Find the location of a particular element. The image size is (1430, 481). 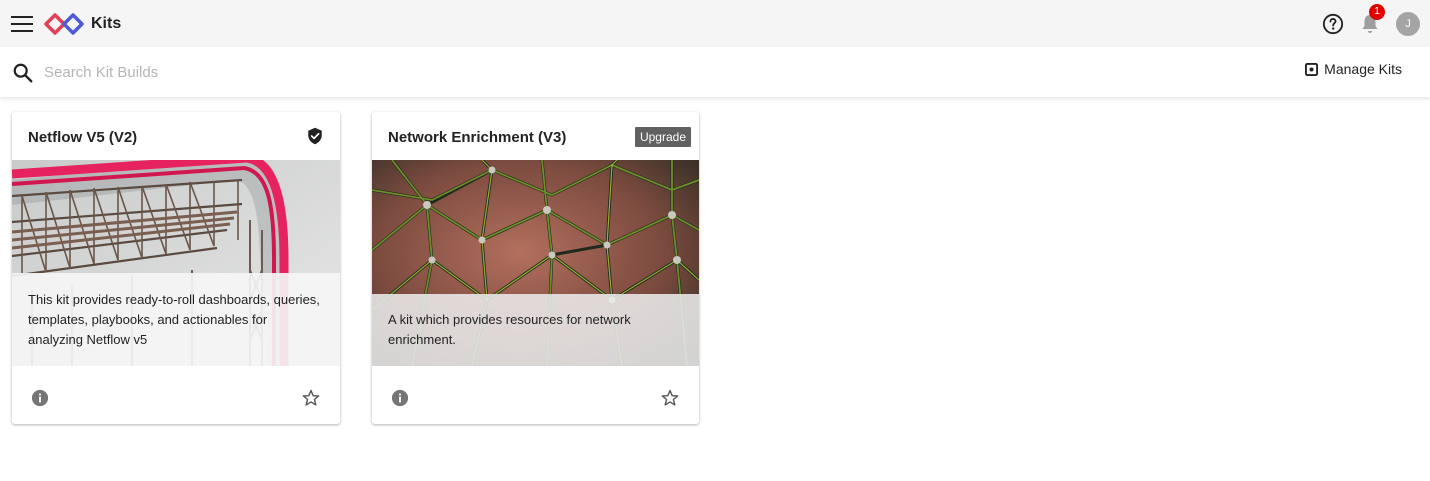

help-icon is located at coordinates (1333, 24).